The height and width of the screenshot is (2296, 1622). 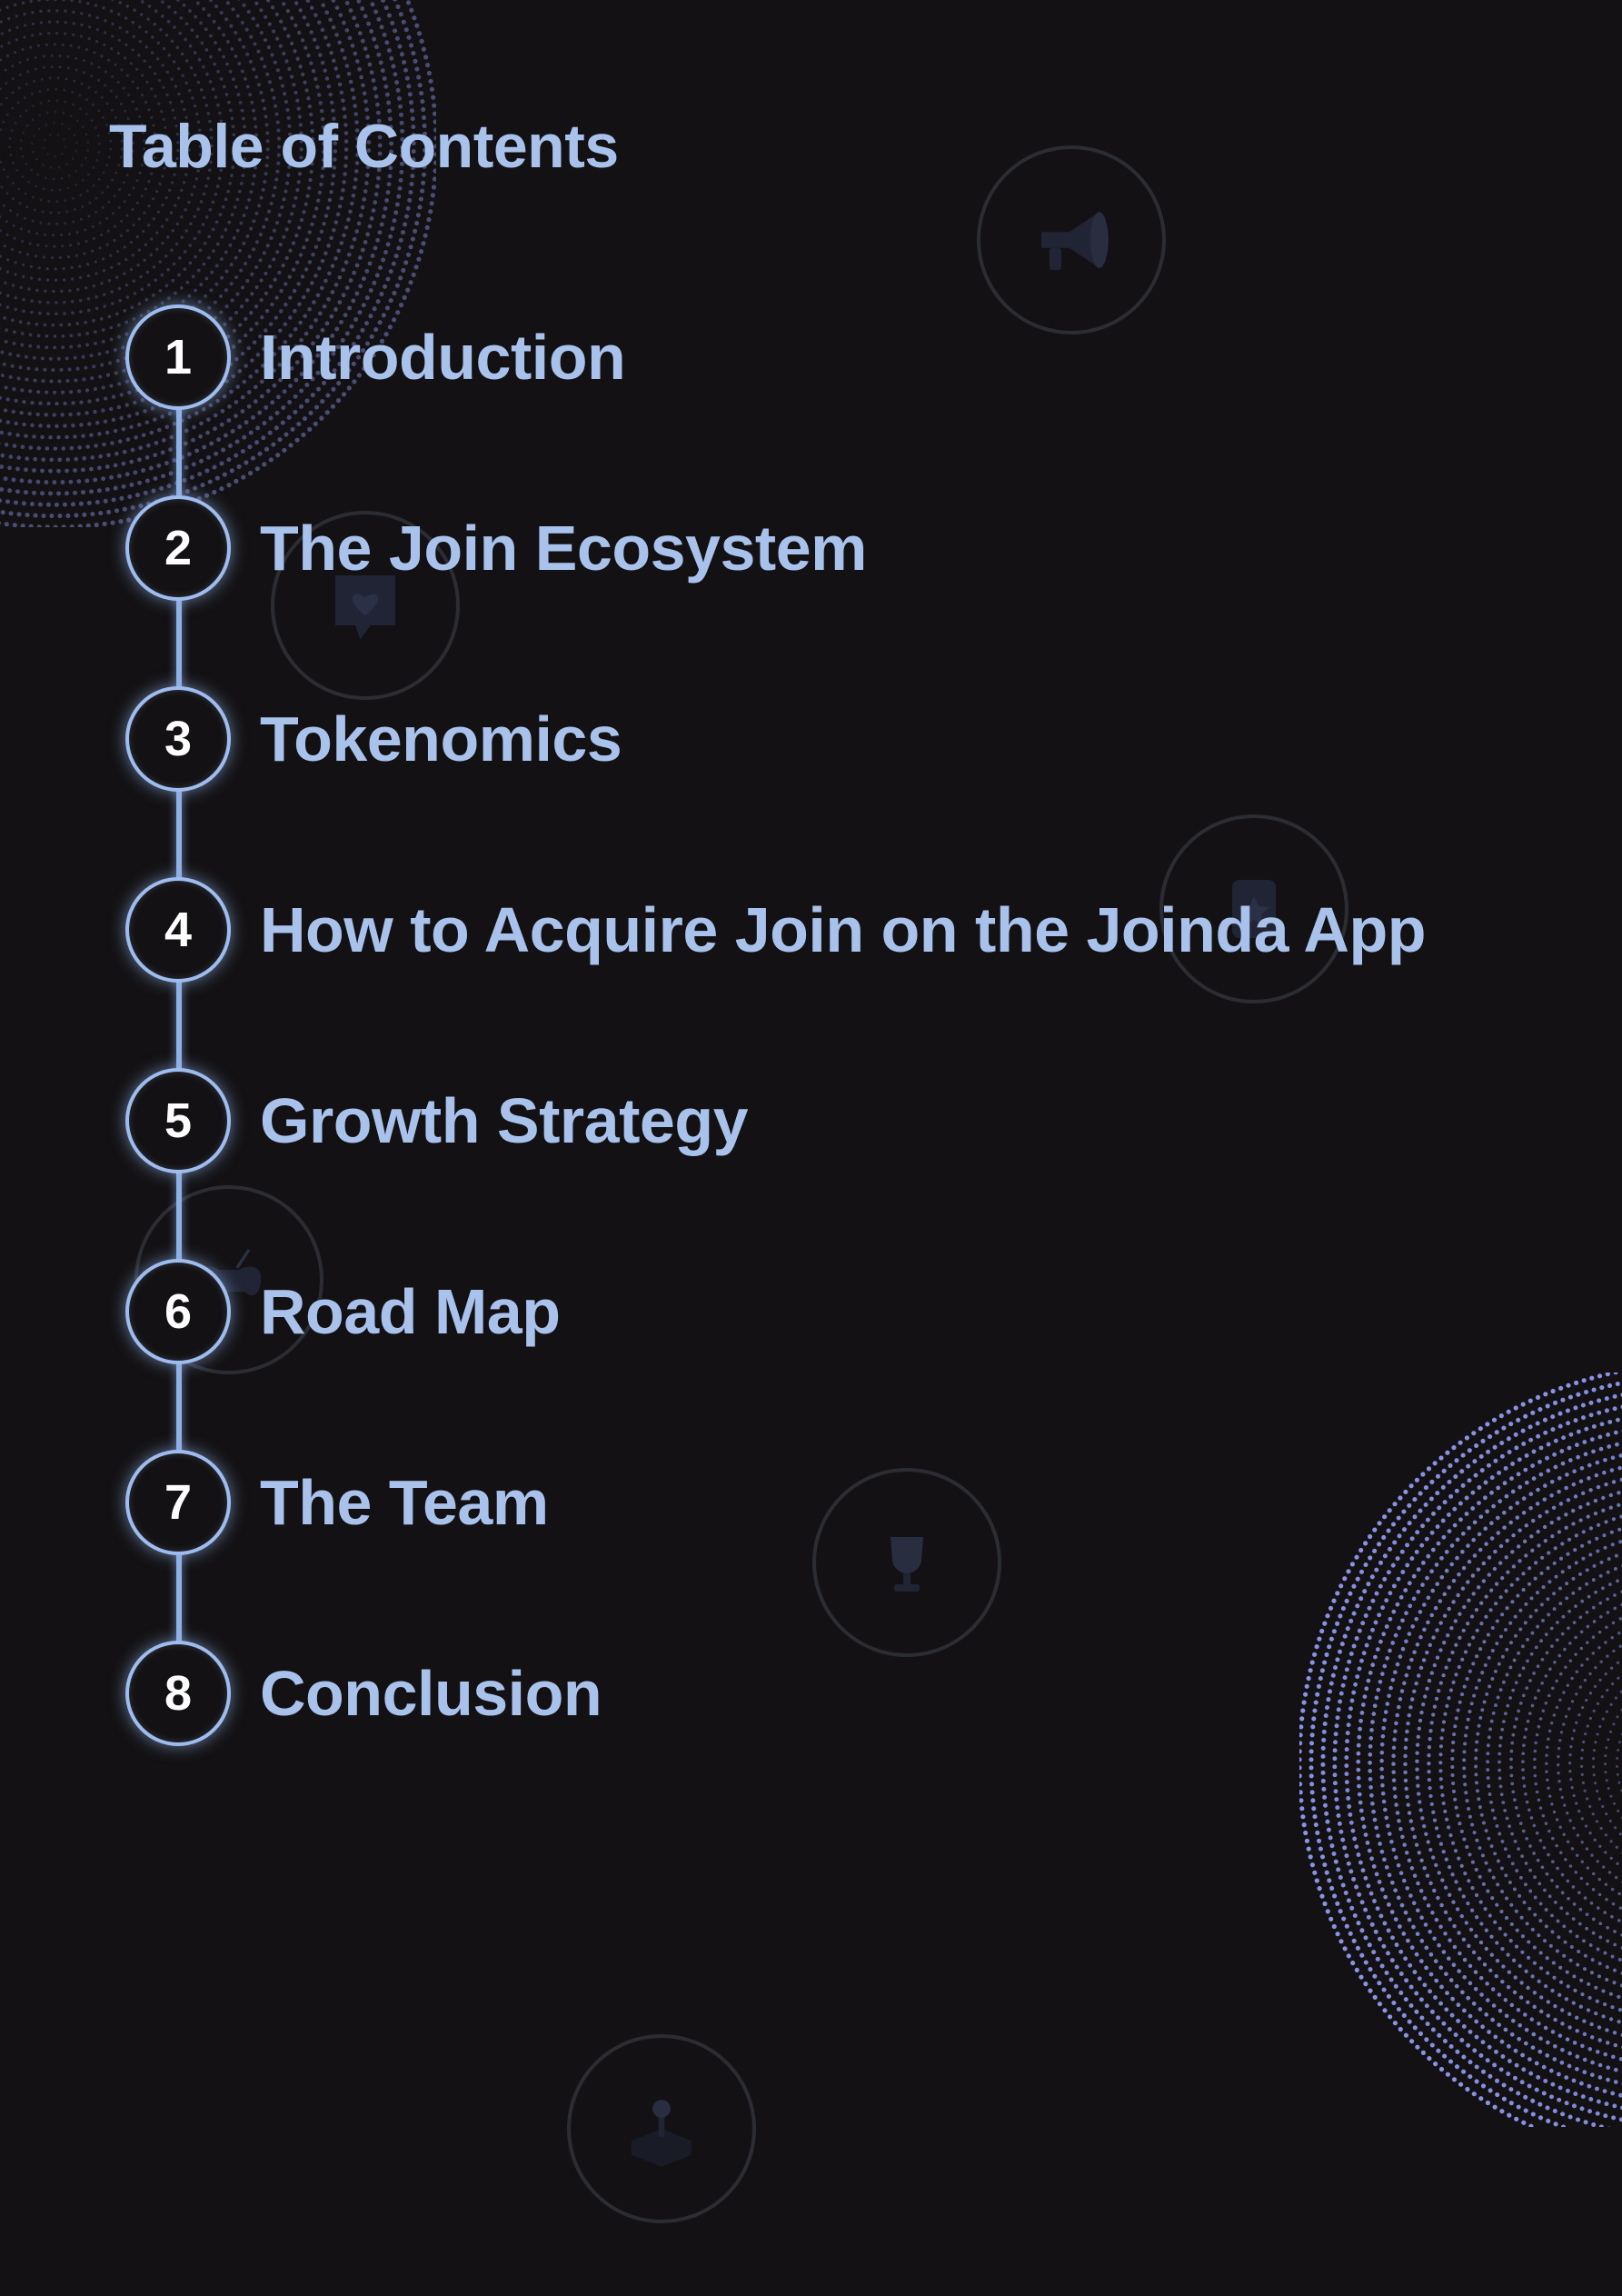 I want to click on toc-number-badge: 1, so click(x=178, y=357).